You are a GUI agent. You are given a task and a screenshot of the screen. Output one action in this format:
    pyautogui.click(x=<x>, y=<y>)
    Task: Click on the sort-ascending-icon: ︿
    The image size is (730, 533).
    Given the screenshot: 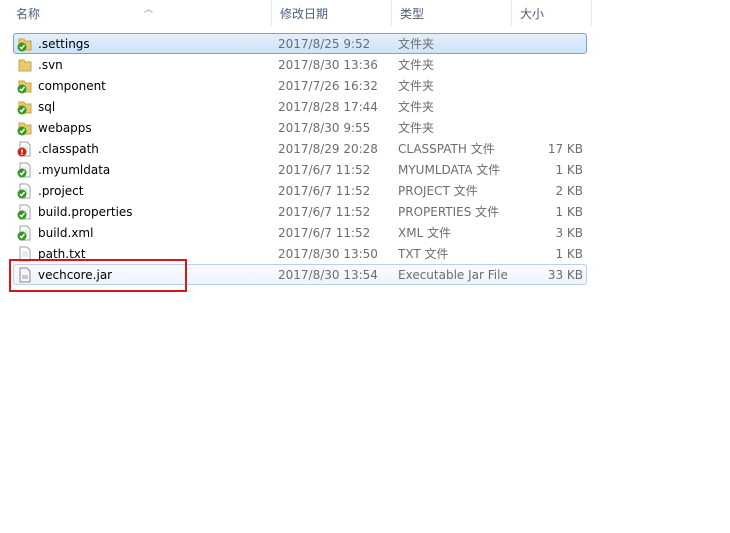 What is the action you would take?
    pyautogui.click(x=149, y=10)
    